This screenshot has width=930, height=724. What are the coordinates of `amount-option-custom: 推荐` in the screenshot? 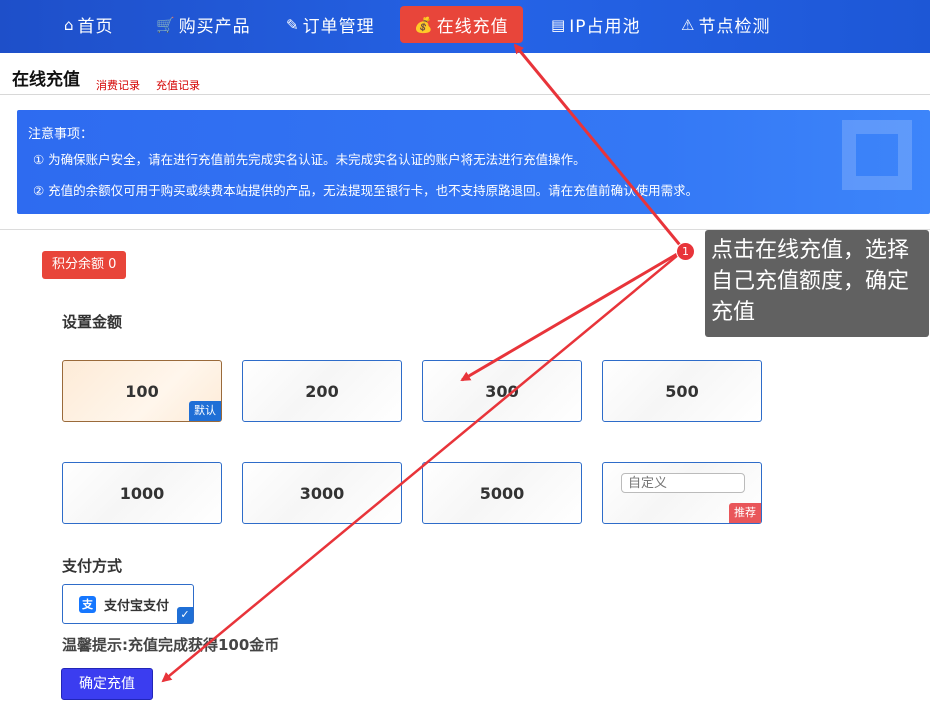 It's located at (682, 493).